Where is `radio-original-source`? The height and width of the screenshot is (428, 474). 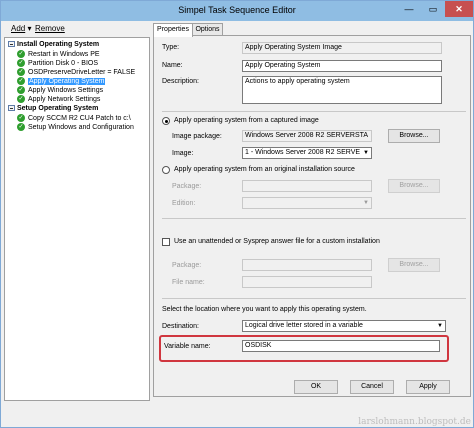
radio-original-source is located at coordinates (166, 170).